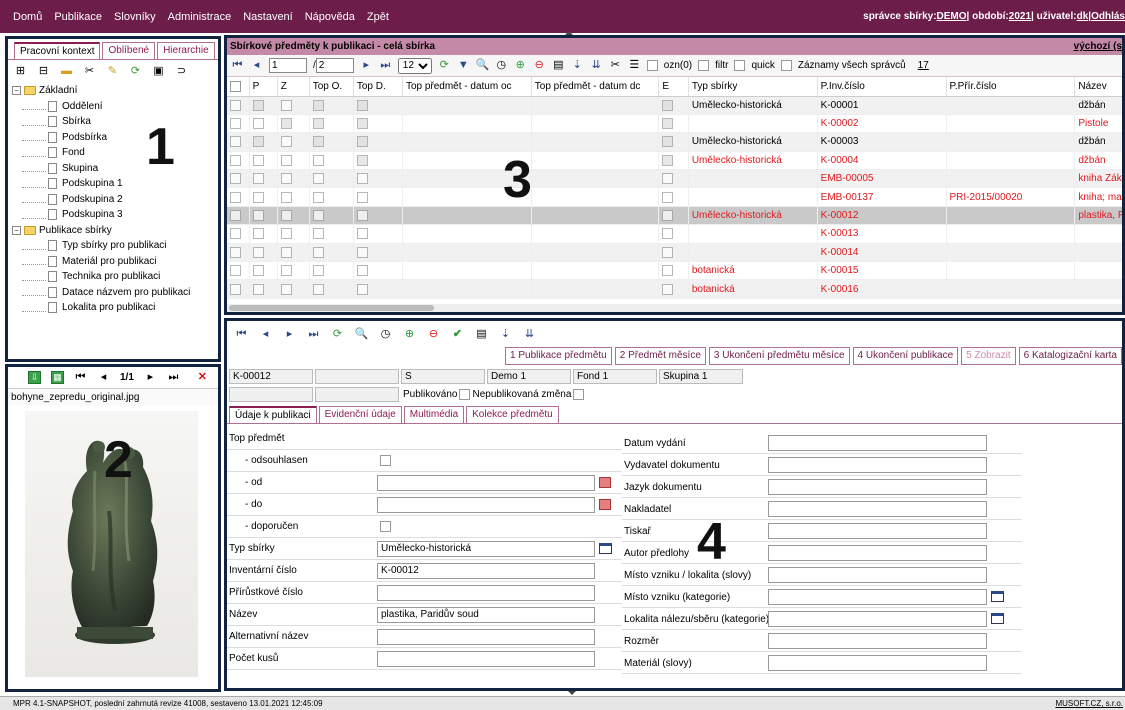 The height and width of the screenshot is (710, 1125). Describe the element at coordinates (385, 460) in the screenshot. I see `odsouhlasen-checkbox` at that location.